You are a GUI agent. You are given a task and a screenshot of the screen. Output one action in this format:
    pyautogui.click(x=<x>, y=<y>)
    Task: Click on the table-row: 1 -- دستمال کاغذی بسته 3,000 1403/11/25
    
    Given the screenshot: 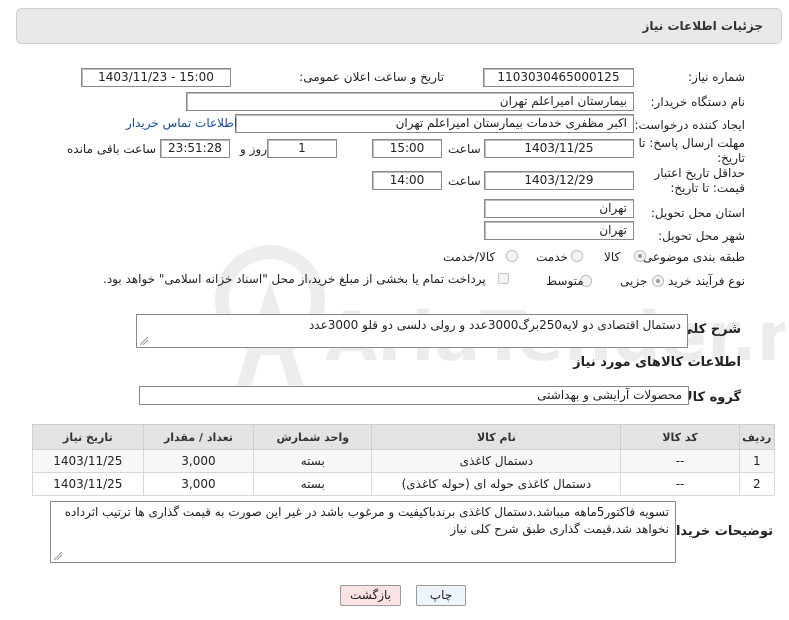 What is the action you would take?
    pyautogui.click(x=404, y=461)
    